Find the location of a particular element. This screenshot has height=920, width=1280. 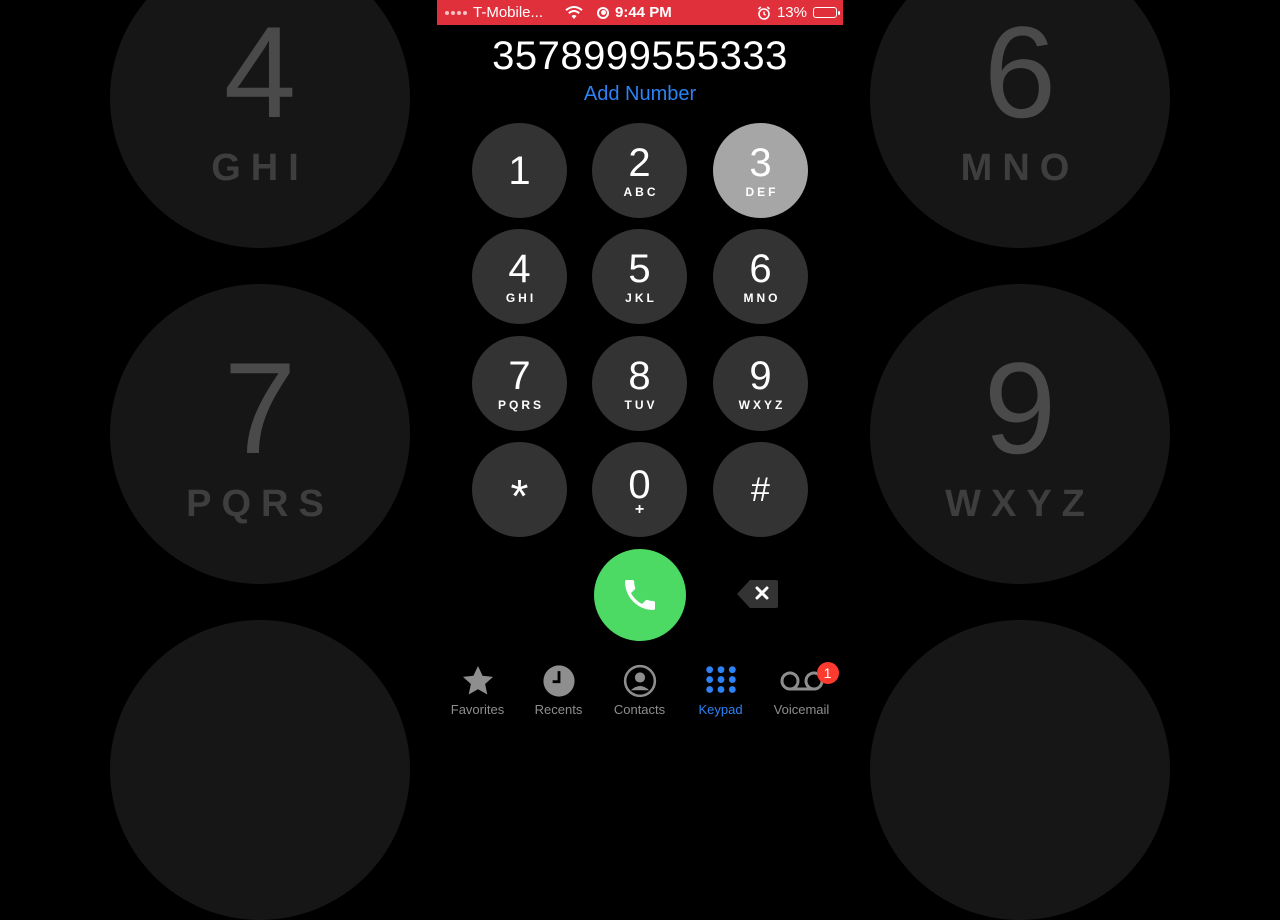

background-key-6: 6 MNO is located at coordinates (1020, 124).